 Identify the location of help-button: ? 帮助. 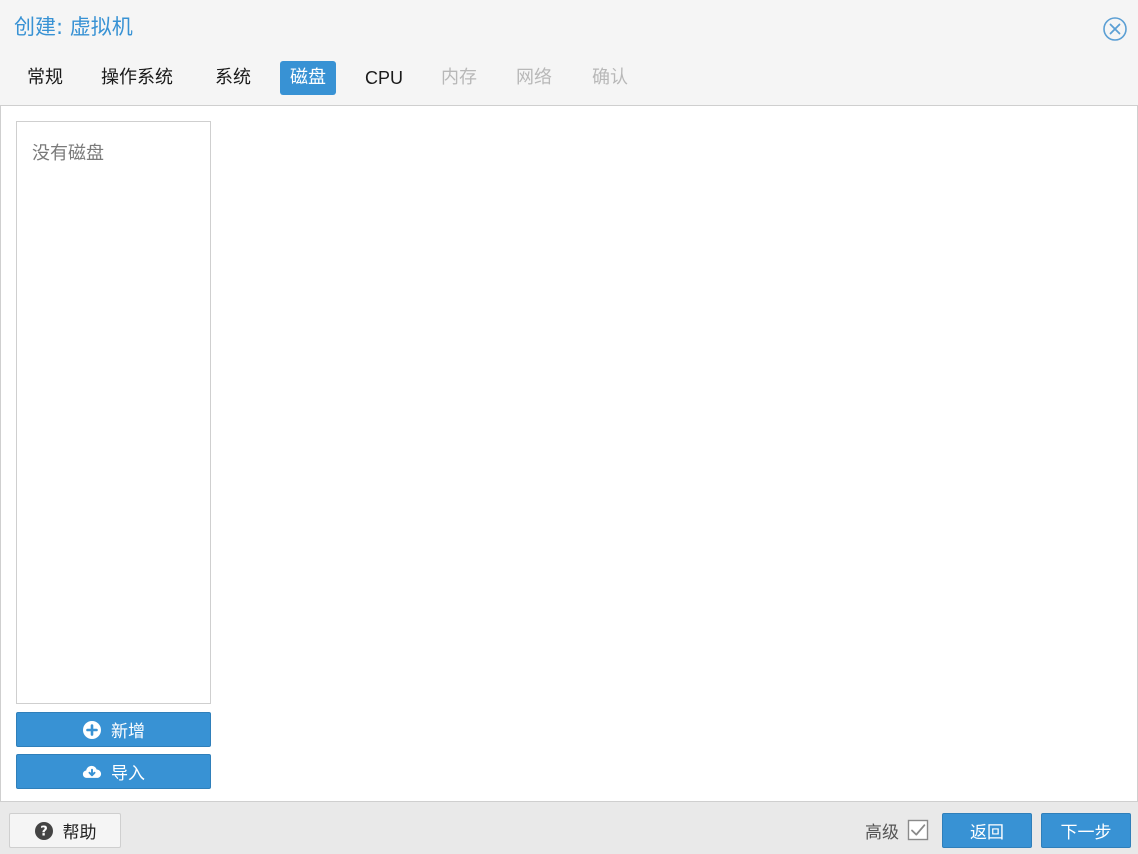
(65, 830).